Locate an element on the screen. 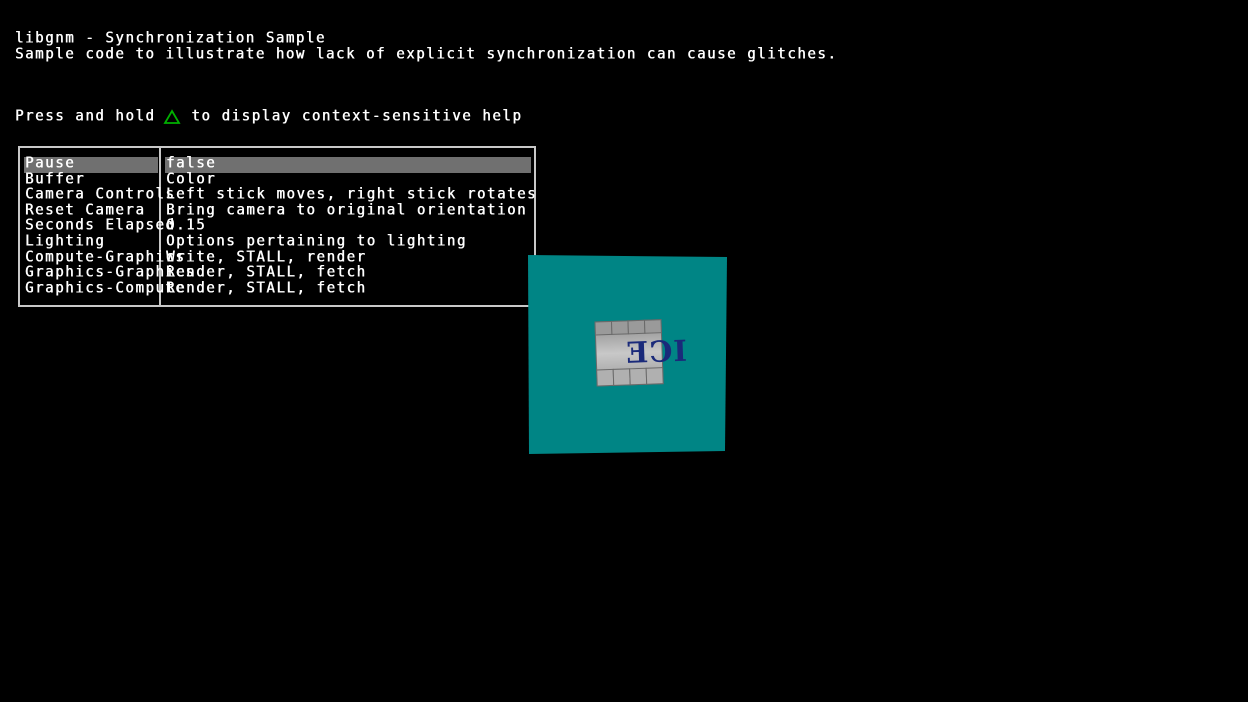 The image size is (1248, 702). triangle-icon is located at coordinates (172, 117).